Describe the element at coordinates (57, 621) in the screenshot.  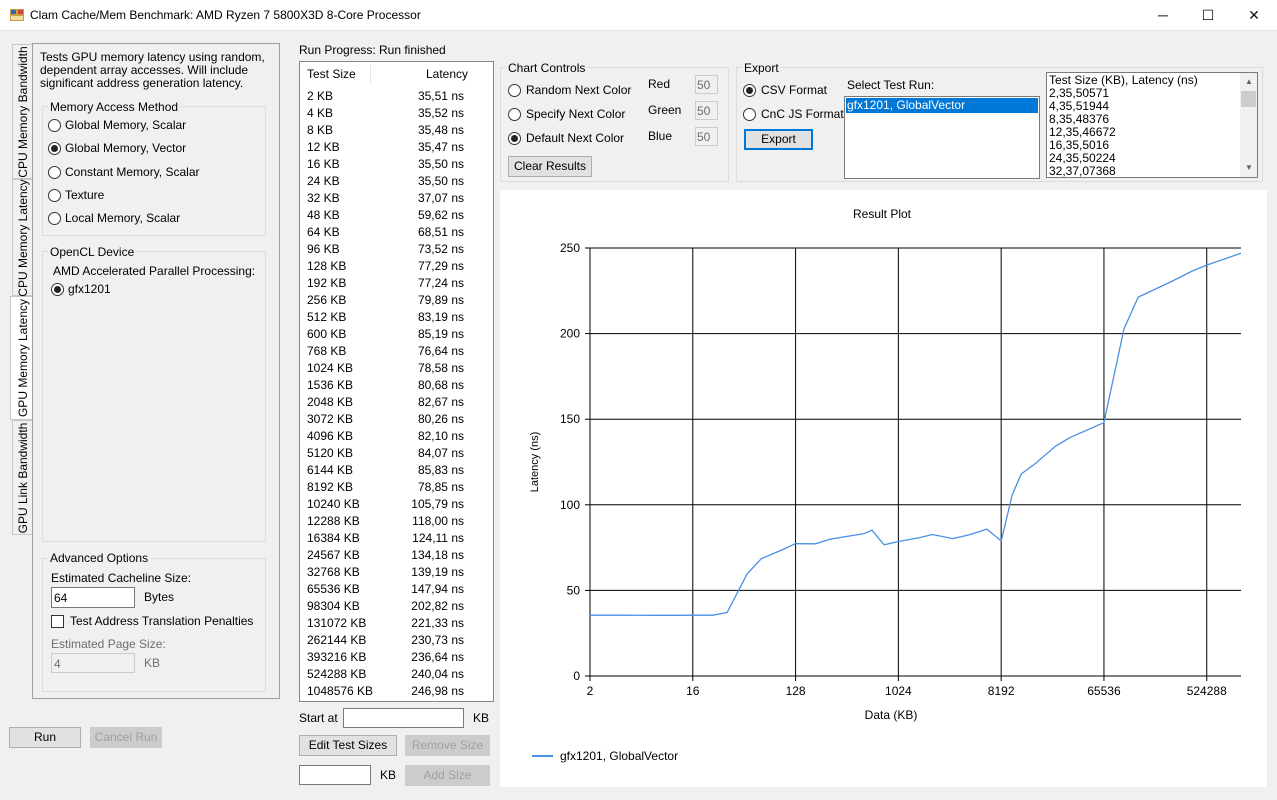
I see `tlb-penalties-checkbox` at that location.